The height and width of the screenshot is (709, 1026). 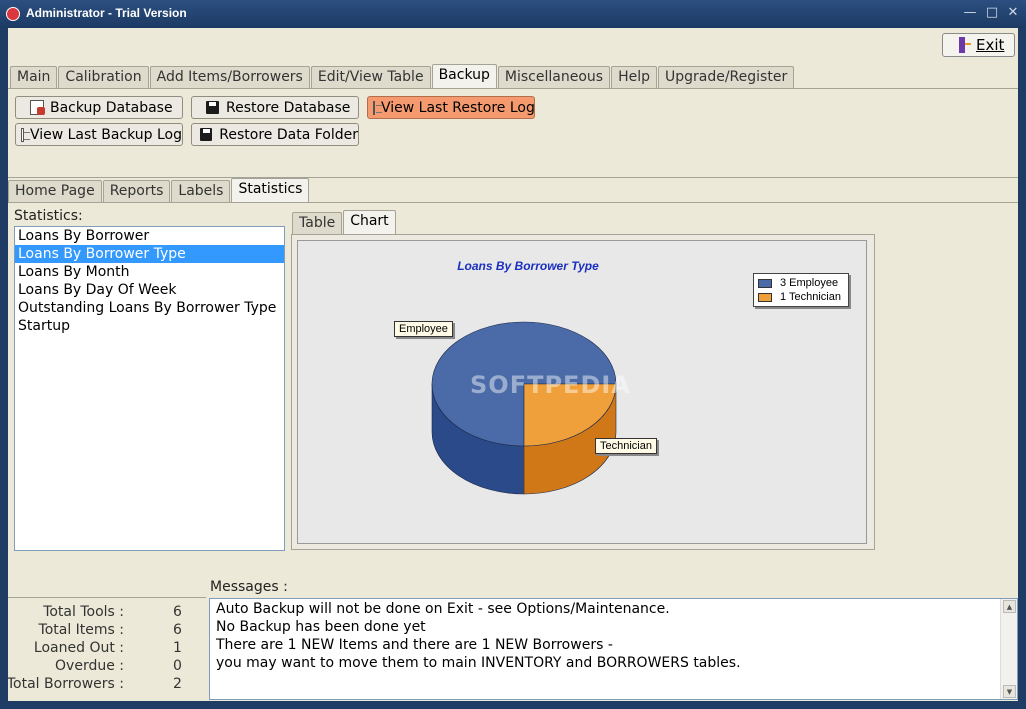 I want to click on tab-miscellaneous: Miscellaneous, so click(x=554, y=77).